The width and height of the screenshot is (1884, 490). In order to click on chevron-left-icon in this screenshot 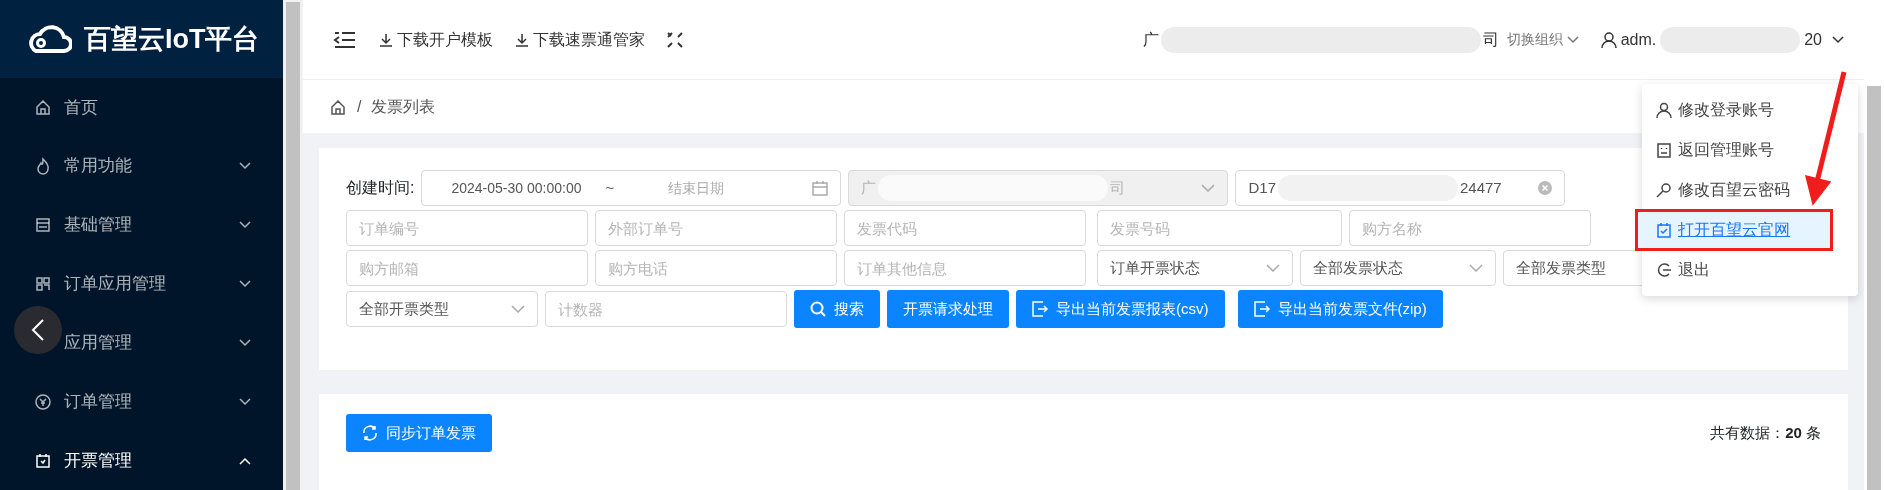, I will do `click(38, 330)`.